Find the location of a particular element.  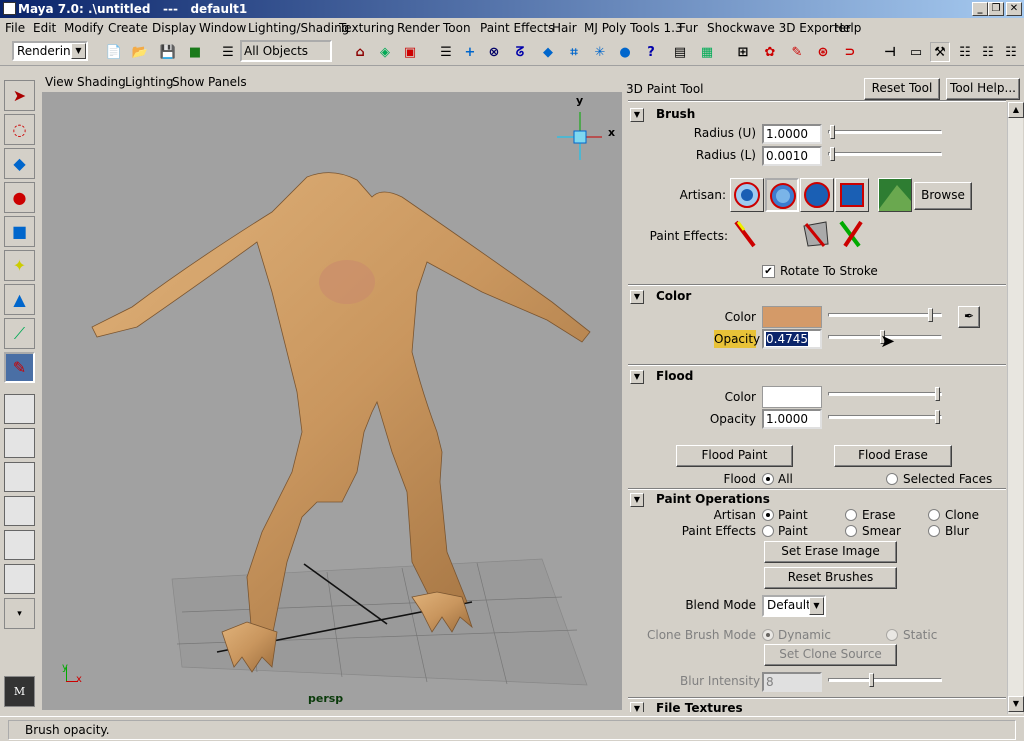

paint-select-tool-icon: ◆ is located at coordinates (19, 163).